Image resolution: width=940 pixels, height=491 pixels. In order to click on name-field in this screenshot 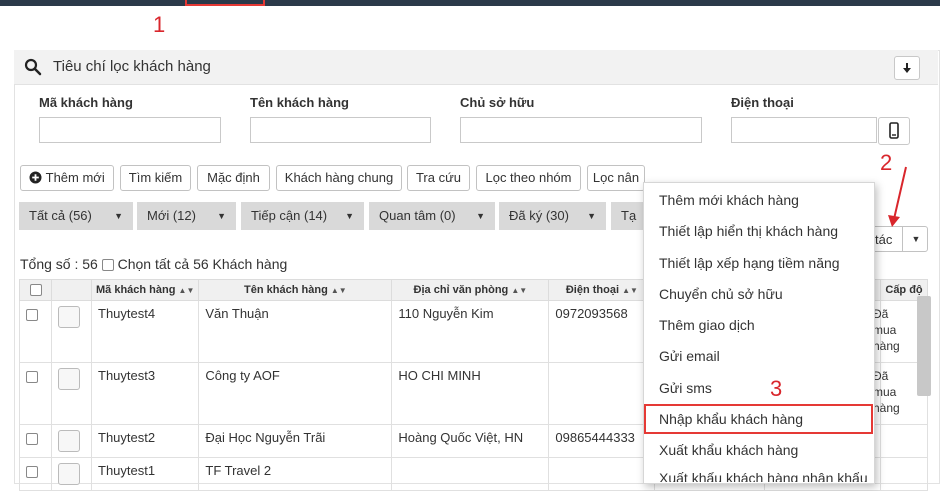, I will do `click(340, 130)`.